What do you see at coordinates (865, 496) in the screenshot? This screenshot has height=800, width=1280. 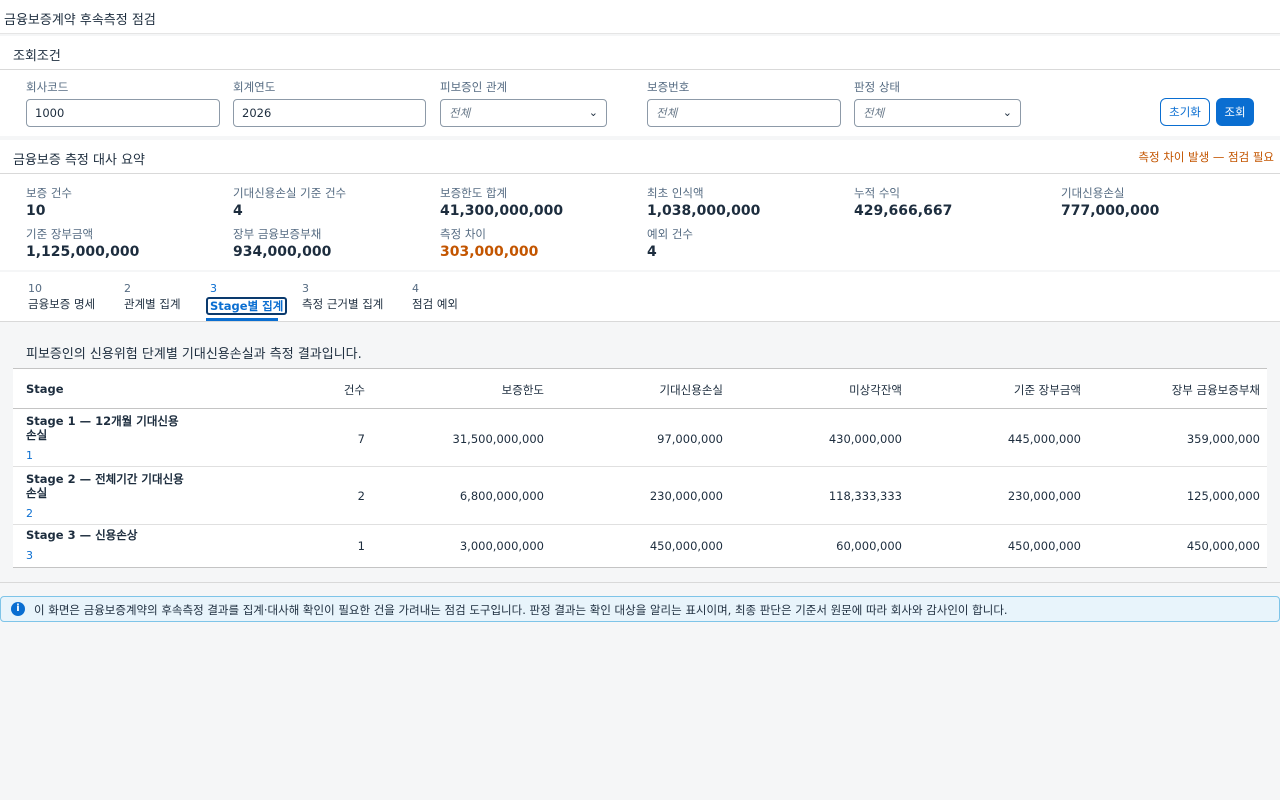 I see `cell-unamortized: 118,333,333` at bounding box center [865, 496].